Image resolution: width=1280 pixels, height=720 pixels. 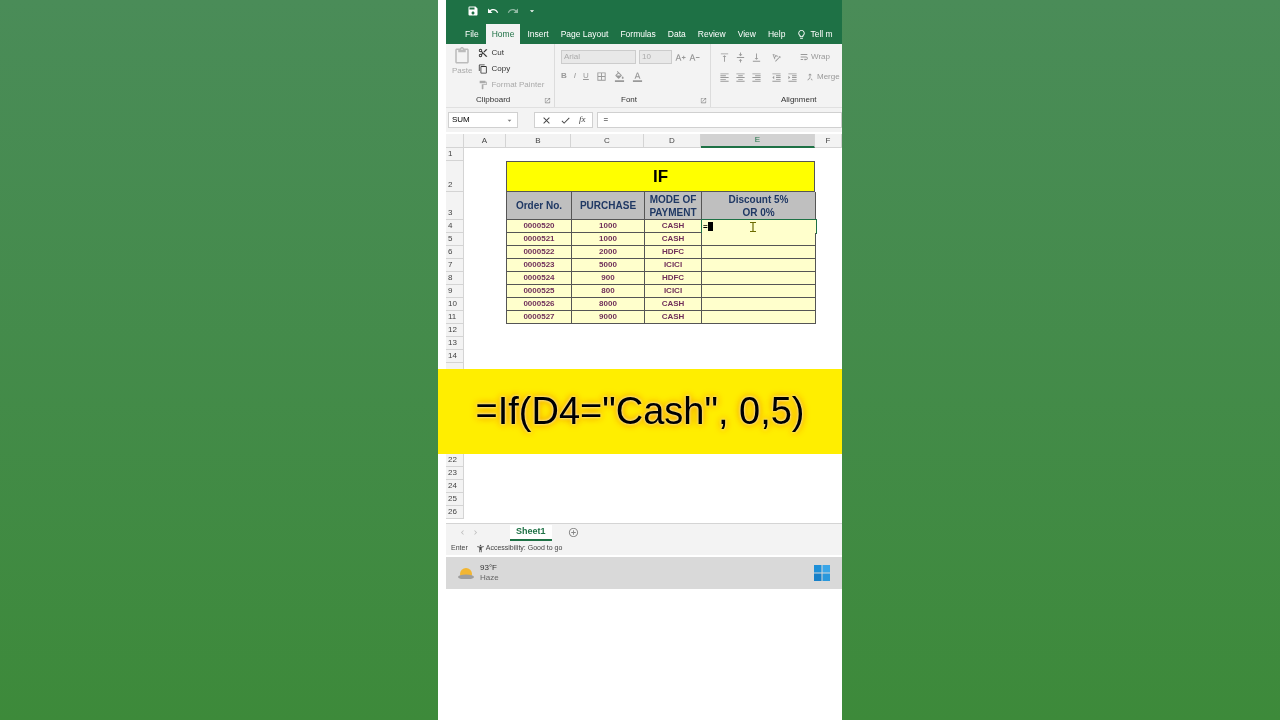 What do you see at coordinates (462, 56) in the screenshot?
I see `paste-icon` at bounding box center [462, 56].